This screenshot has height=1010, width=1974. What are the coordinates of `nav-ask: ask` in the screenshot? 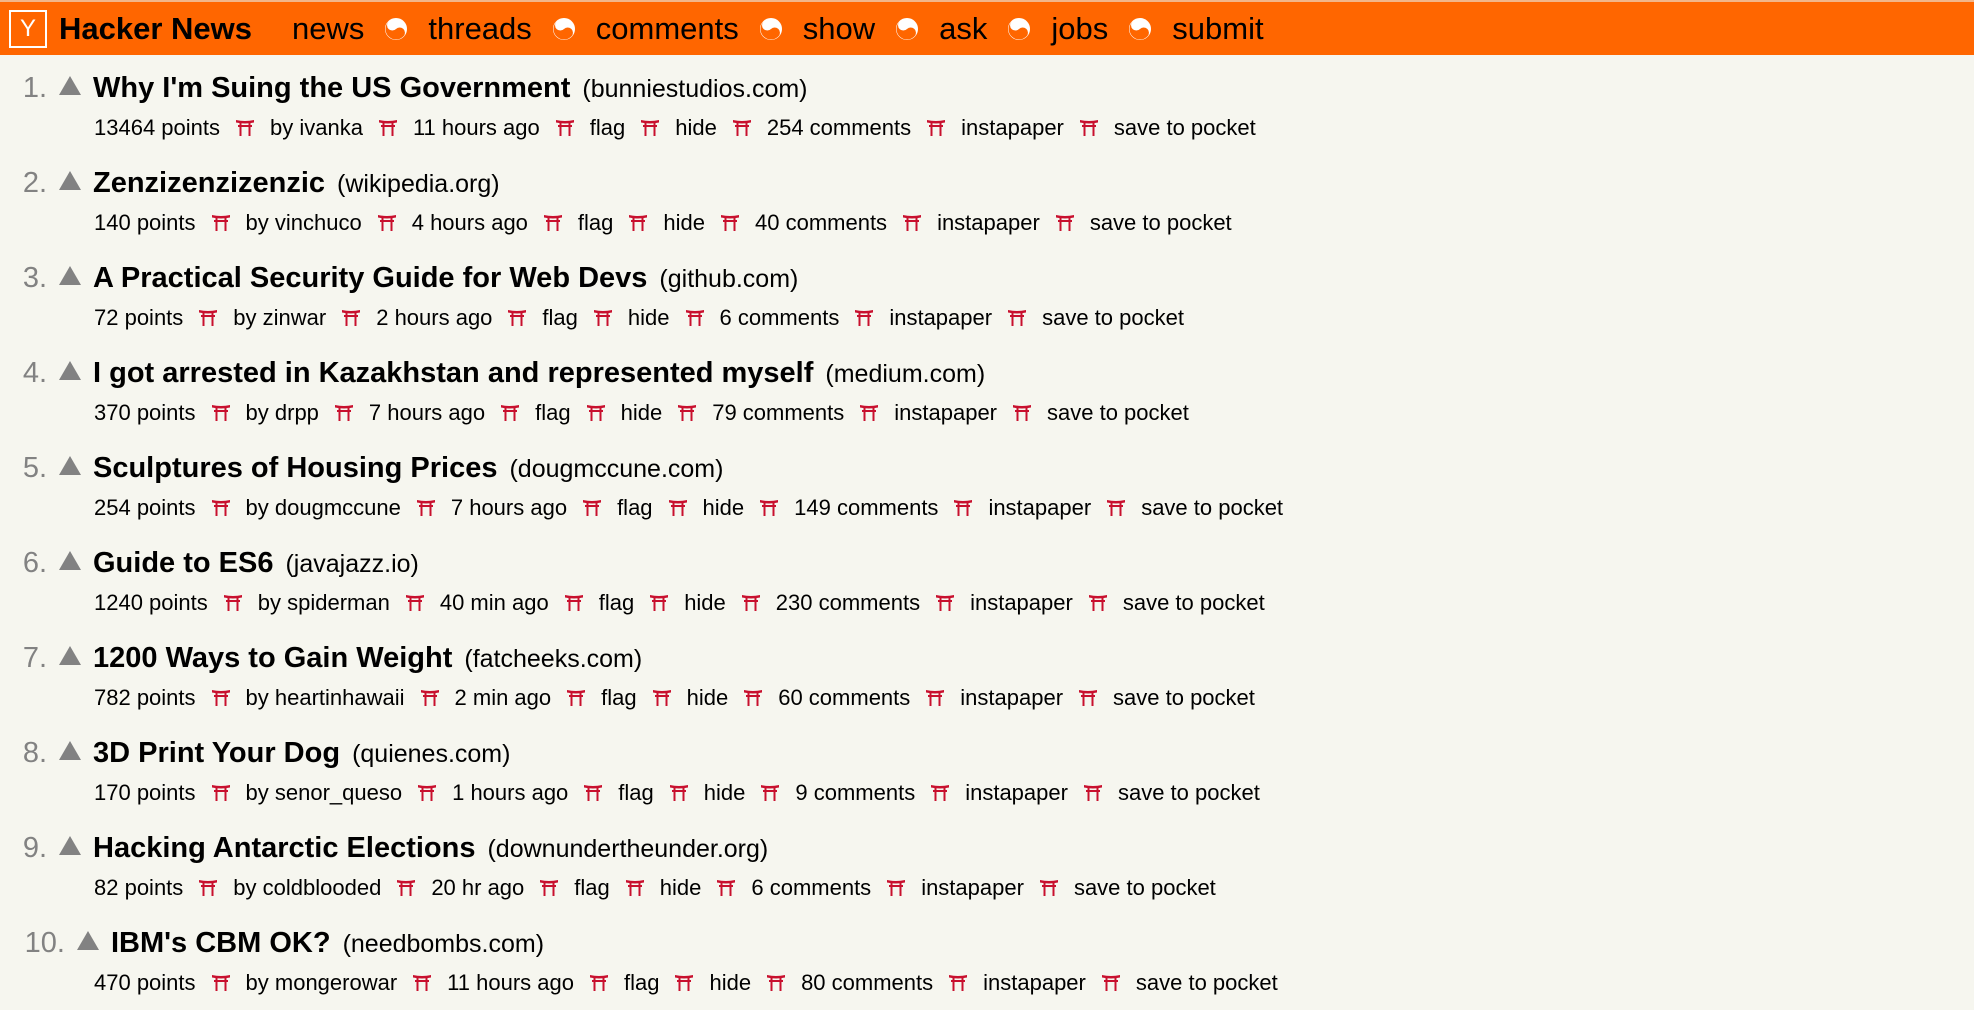 It's located at (963, 29).